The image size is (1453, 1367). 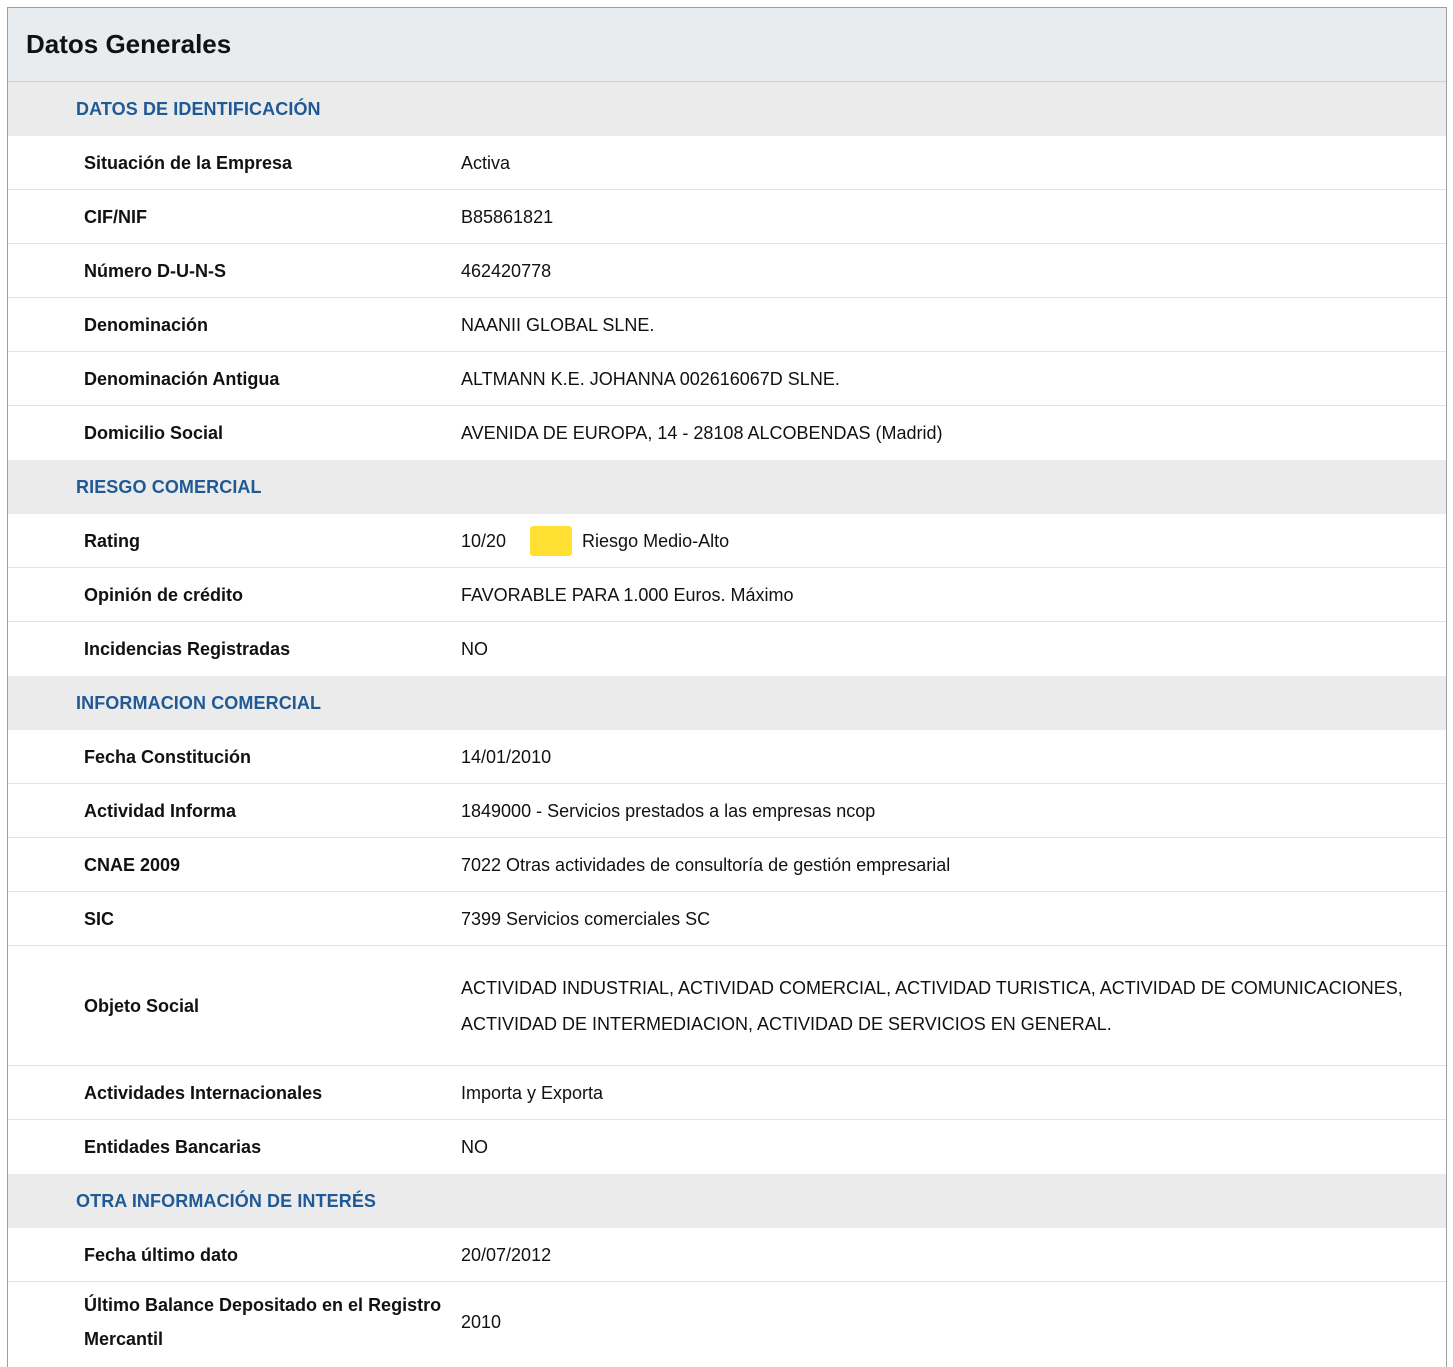 What do you see at coordinates (558, 324) in the screenshot?
I see `row-value: NAANII GLOBAL SLNE.` at bounding box center [558, 324].